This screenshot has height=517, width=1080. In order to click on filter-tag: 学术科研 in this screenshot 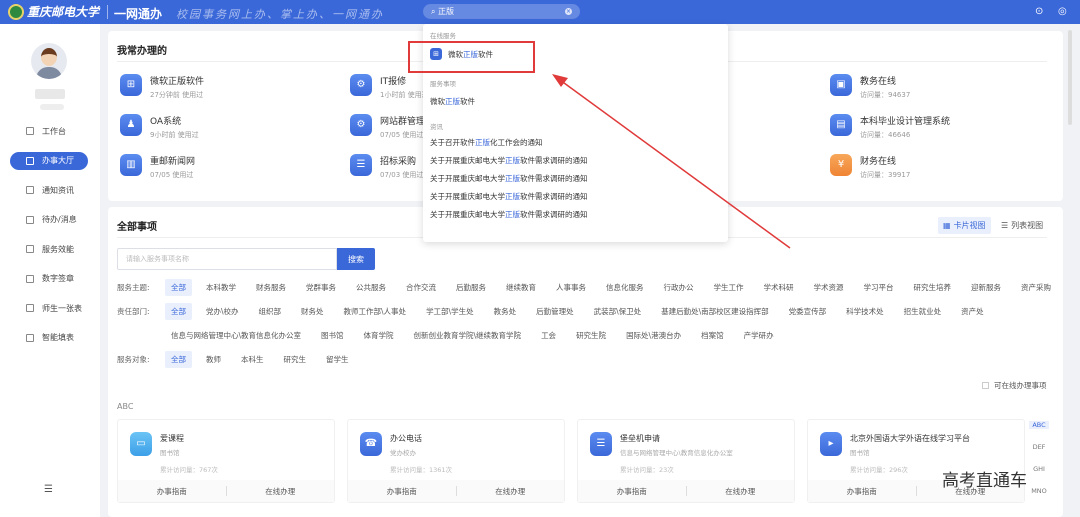, I will do `click(779, 287)`.